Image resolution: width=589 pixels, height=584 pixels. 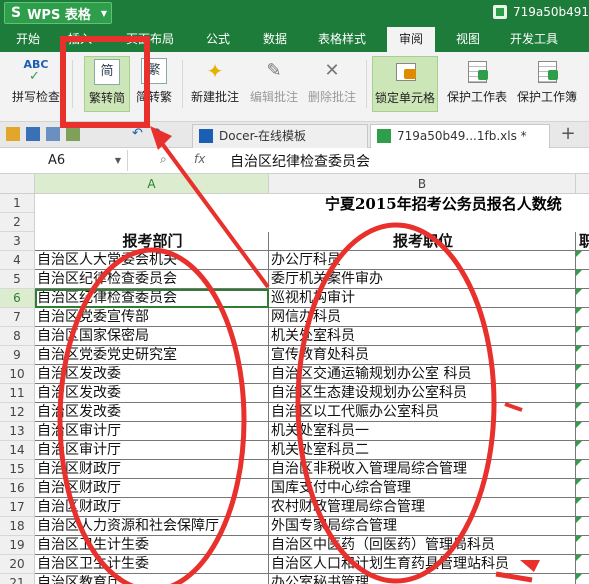 I want to click on protect-workbook-button: 保护工作簿, so click(x=547, y=84).